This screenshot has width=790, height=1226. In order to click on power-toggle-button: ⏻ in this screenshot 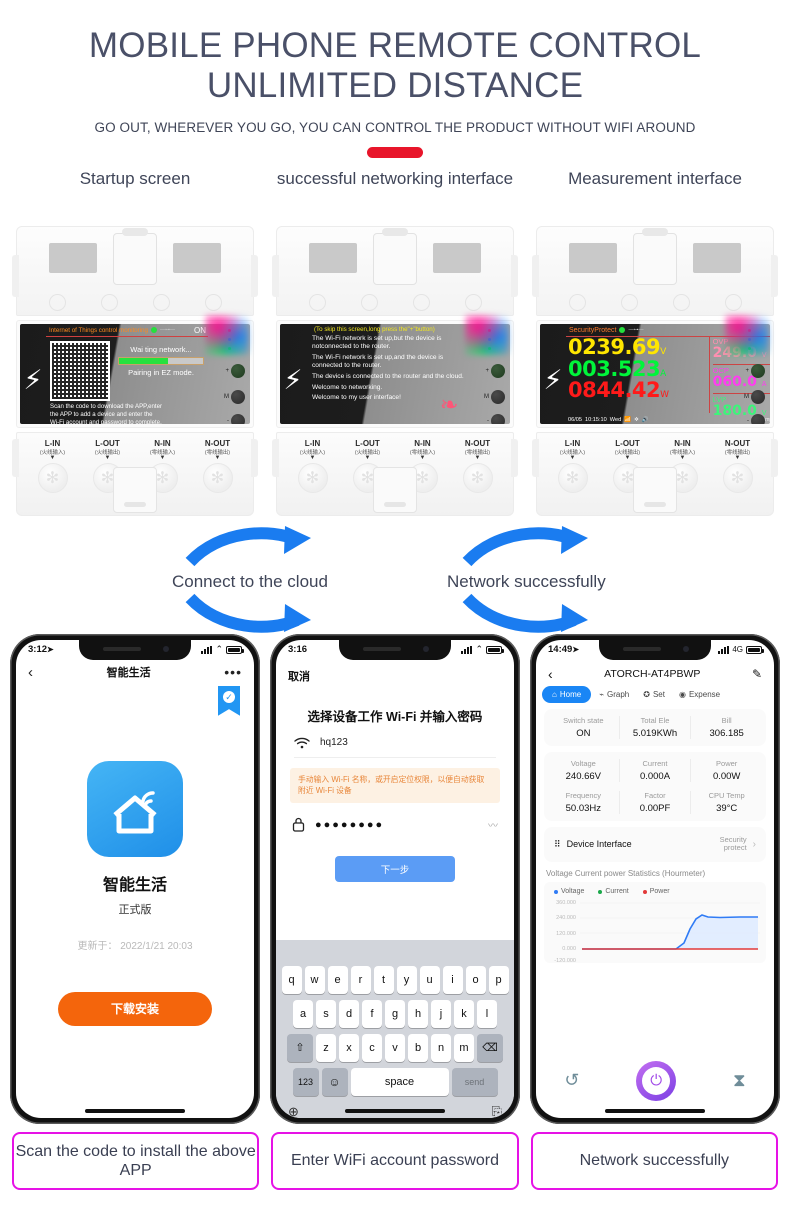, I will do `click(656, 1080)`.